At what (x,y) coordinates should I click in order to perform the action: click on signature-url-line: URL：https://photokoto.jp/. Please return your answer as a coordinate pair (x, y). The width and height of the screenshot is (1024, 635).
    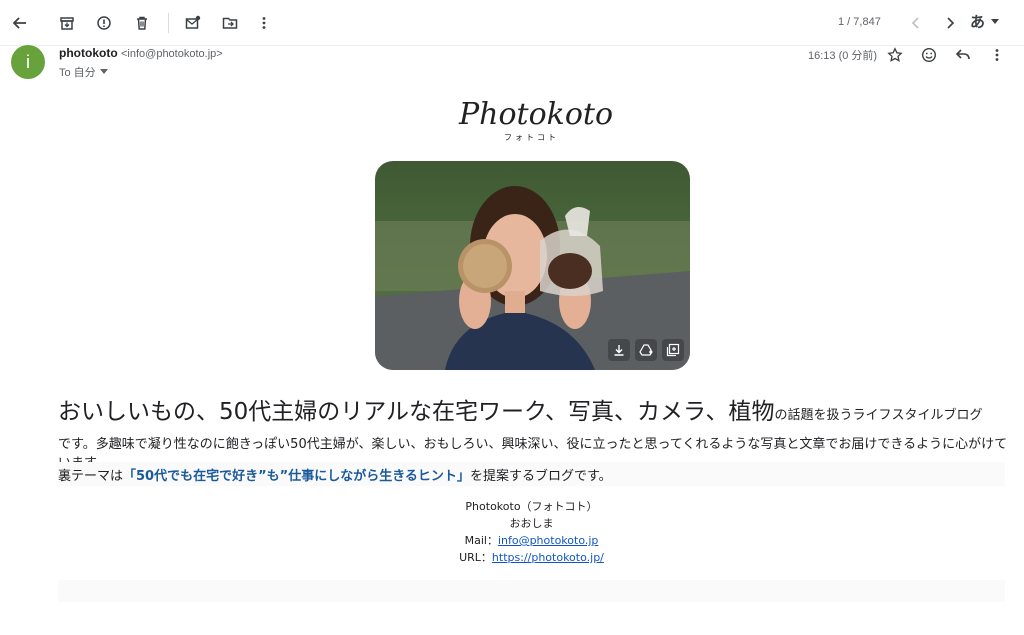
    Looking at the image, I should click on (531, 557).